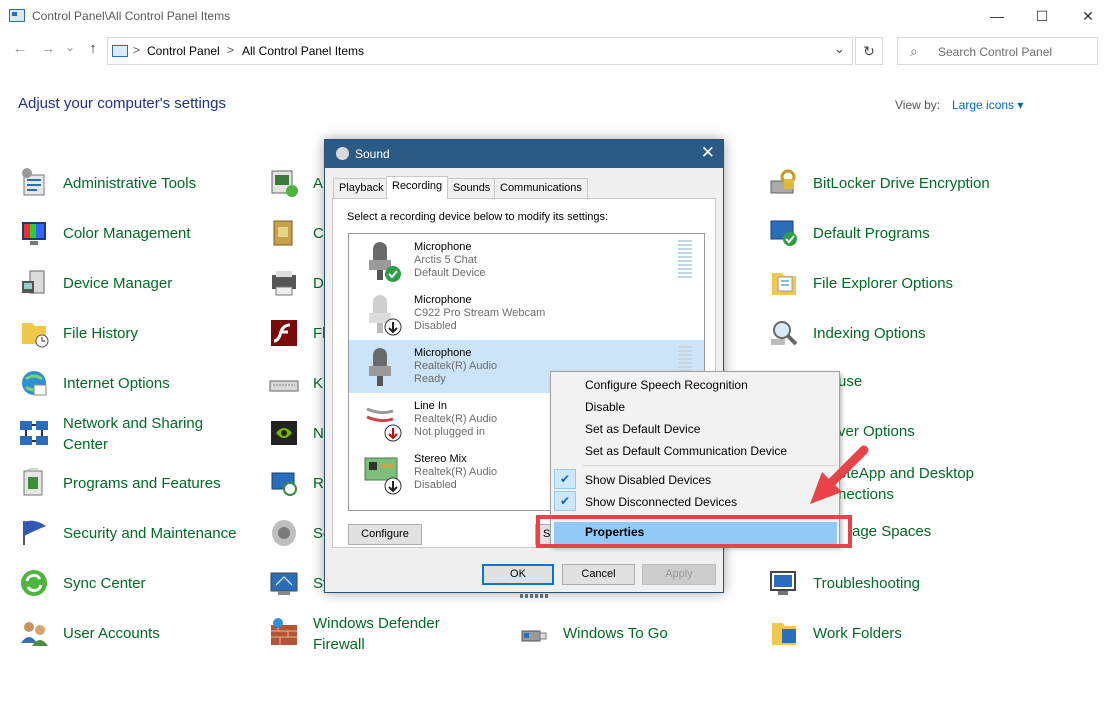  What do you see at coordinates (526, 260) in the screenshot?
I see `device-row: Microphone Arctis 5 Chat Default Device` at bounding box center [526, 260].